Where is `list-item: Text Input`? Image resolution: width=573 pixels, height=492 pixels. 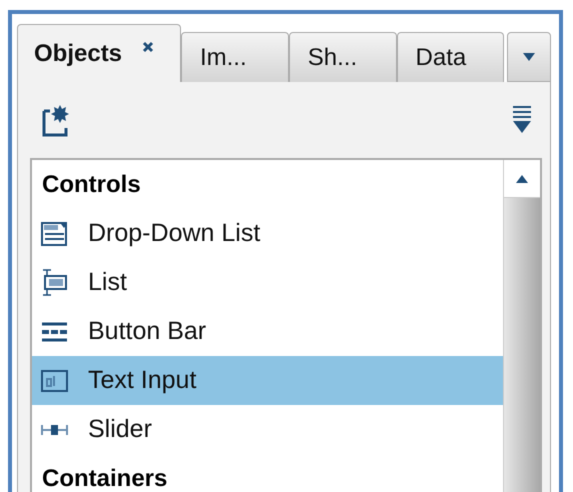 list-item: Text Input is located at coordinates (267, 380).